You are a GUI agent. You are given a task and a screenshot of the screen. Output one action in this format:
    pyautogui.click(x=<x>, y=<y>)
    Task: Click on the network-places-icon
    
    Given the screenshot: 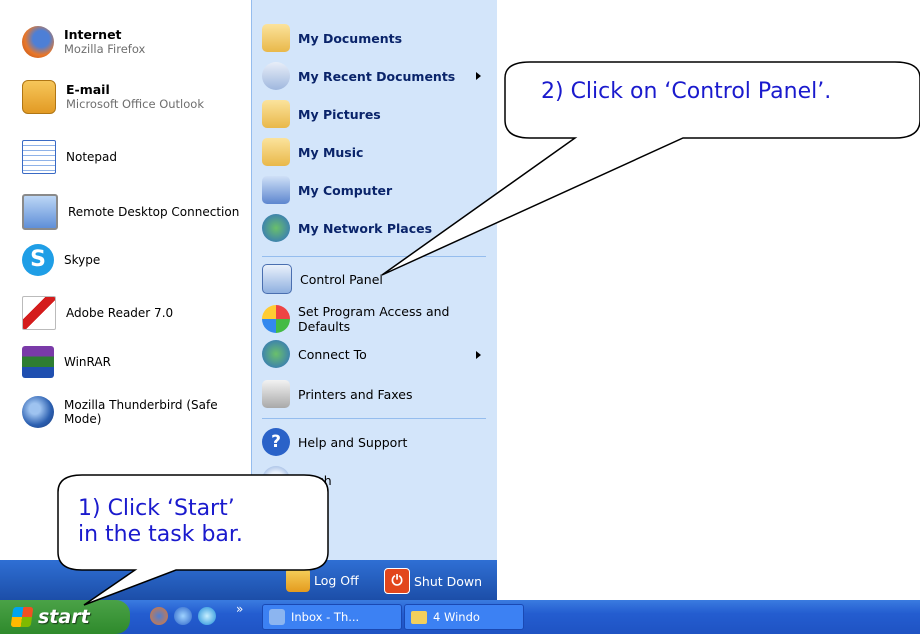 What is the action you would take?
    pyautogui.click(x=276, y=228)
    